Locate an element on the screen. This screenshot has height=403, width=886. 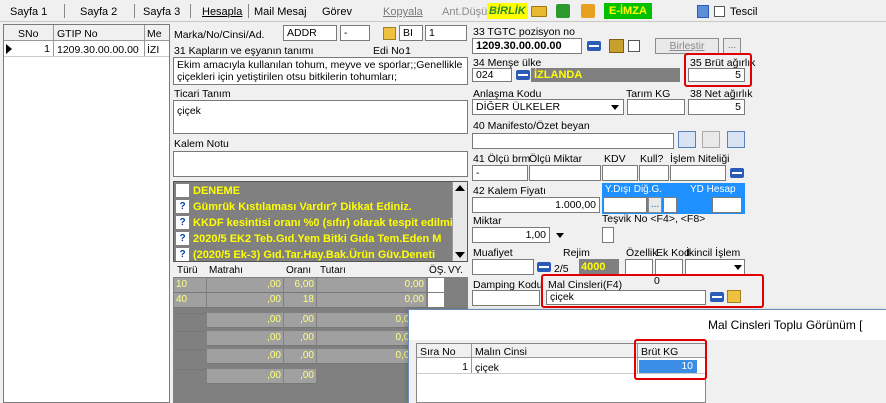
col-os: ÖŞ. is located at coordinates (438, 270).